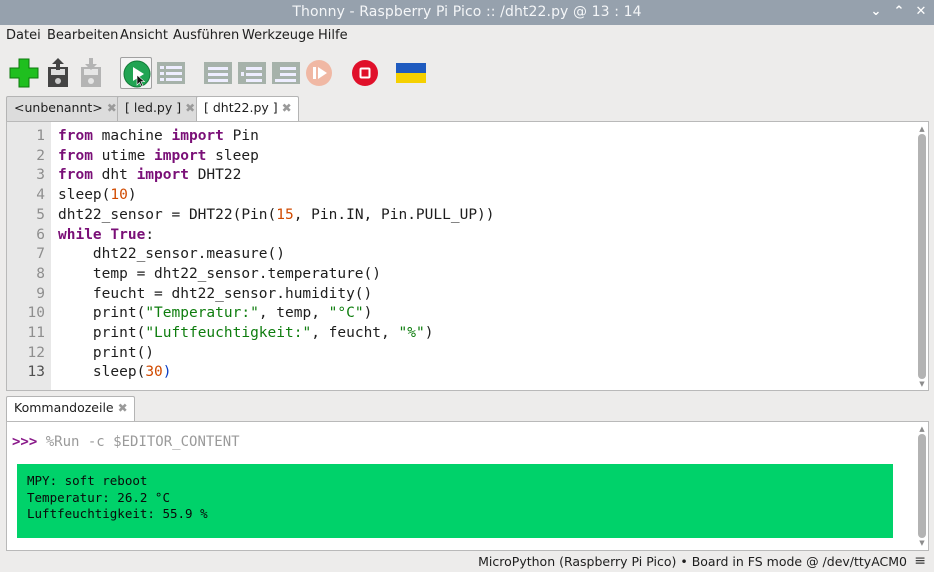  What do you see at coordinates (138, 442) in the screenshot?
I see `shell-command: %Run -c $EDITOR_CONTENT` at bounding box center [138, 442].